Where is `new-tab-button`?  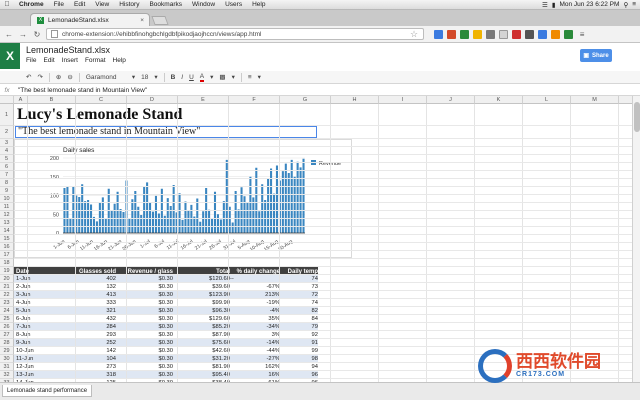 new-tab-button is located at coordinates (160, 20).